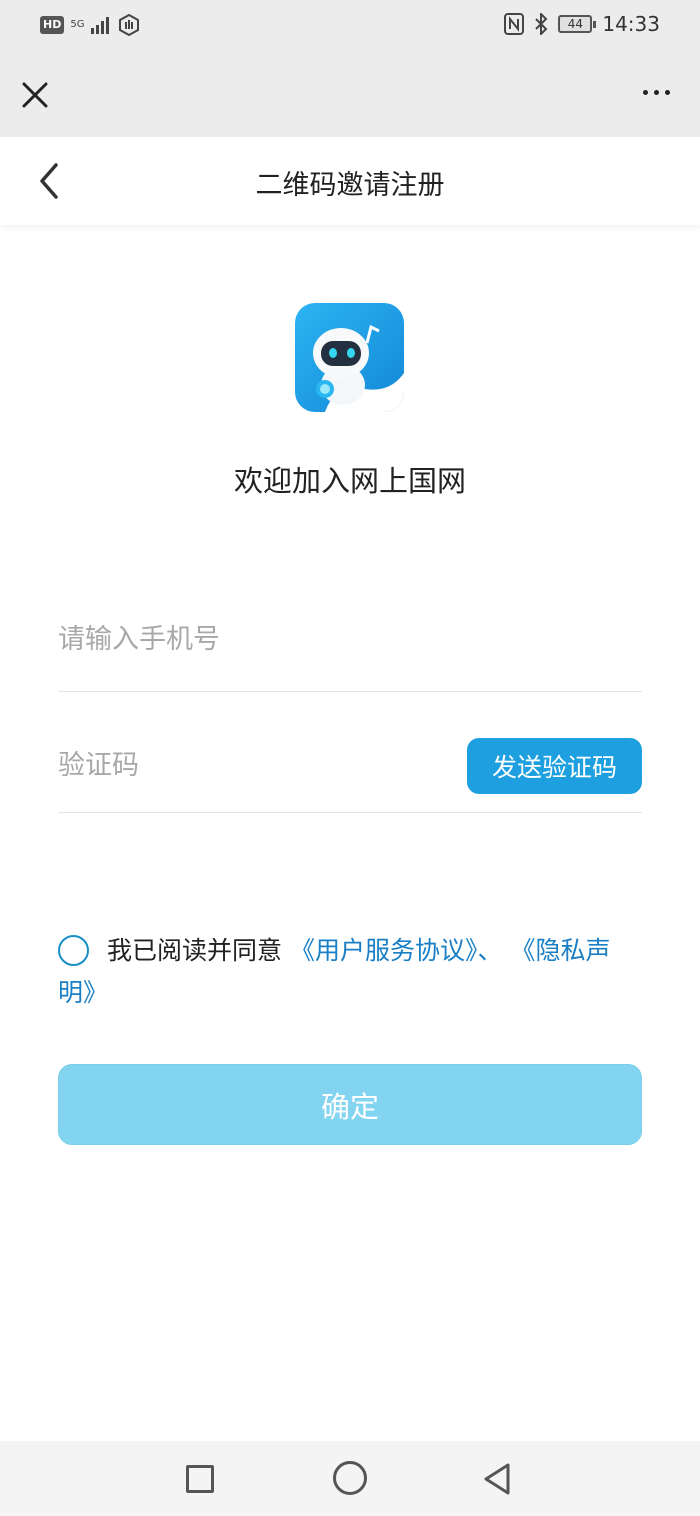 Image resolution: width=700 pixels, height=1516 pixels. I want to click on status-bar: HD 5G 44 14:33, so click(350, 26).